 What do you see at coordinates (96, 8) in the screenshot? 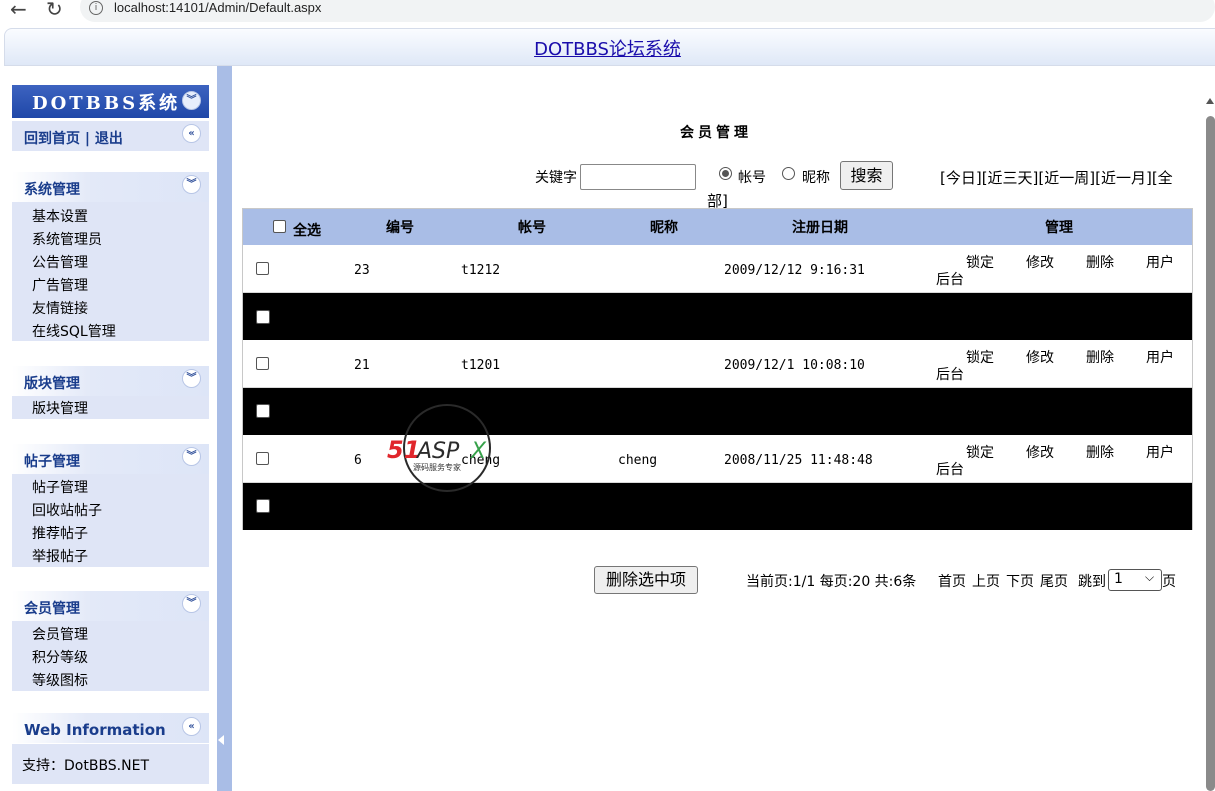
I see `site-info-icon: i` at bounding box center [96, 8].